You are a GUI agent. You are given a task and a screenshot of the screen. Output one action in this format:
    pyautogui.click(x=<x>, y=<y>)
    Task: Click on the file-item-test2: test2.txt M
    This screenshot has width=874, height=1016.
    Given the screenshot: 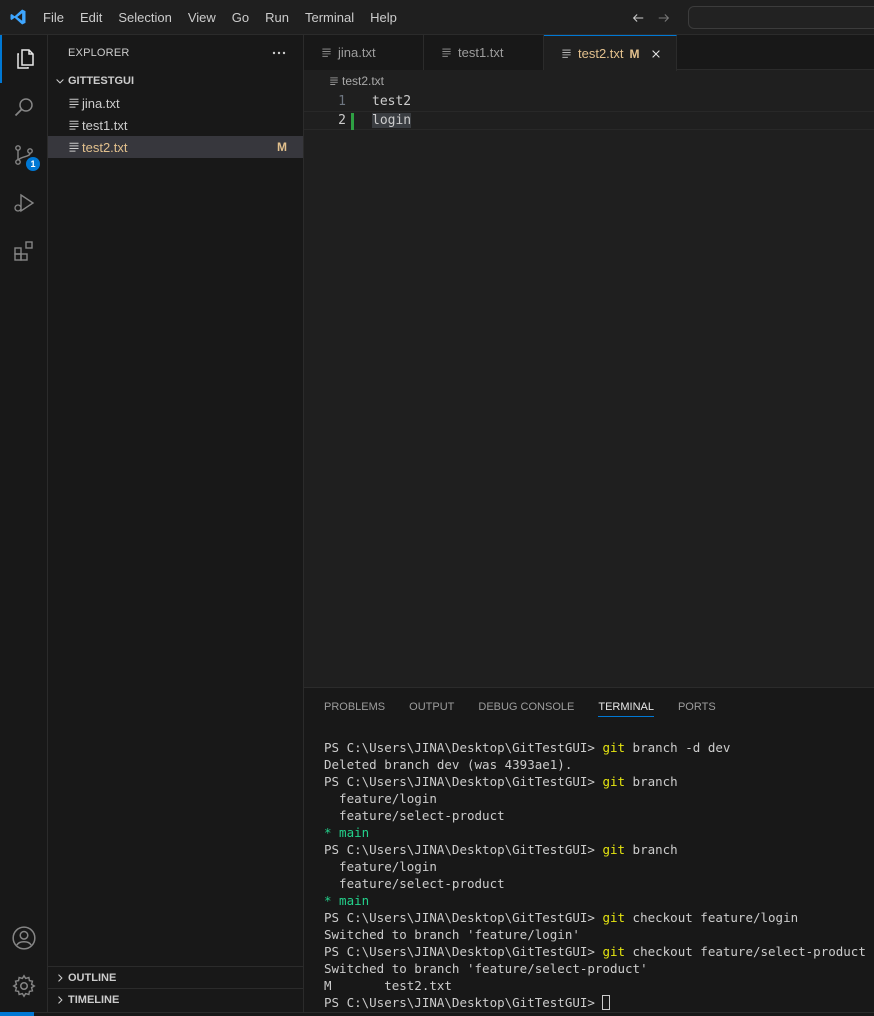 What is the action you would take?
    pyautogui.click(x=175, y=147)
    